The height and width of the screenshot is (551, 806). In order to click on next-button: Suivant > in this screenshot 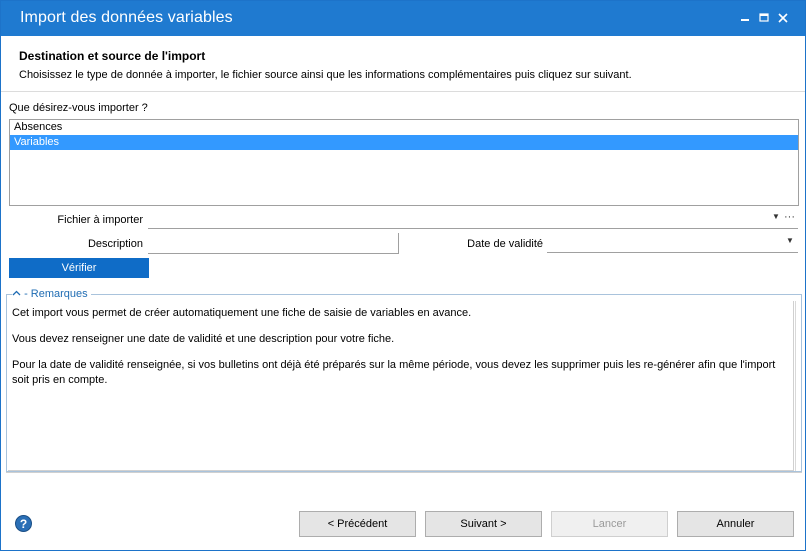, I will do `click(483, 524)`.